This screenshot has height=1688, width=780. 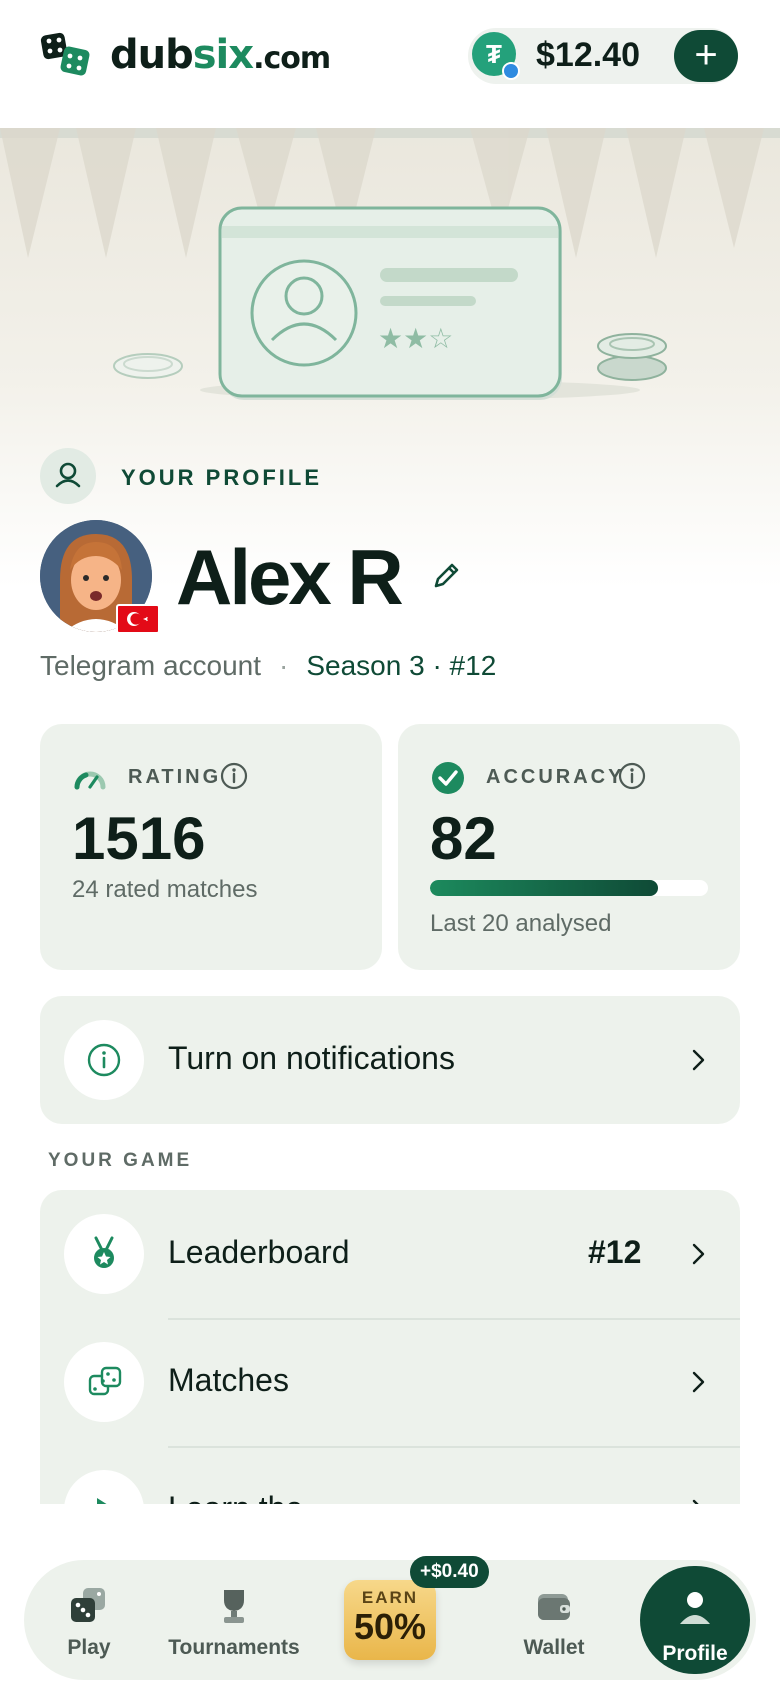 I want to click on nav-play: Play, so click(x=89, y=1620).